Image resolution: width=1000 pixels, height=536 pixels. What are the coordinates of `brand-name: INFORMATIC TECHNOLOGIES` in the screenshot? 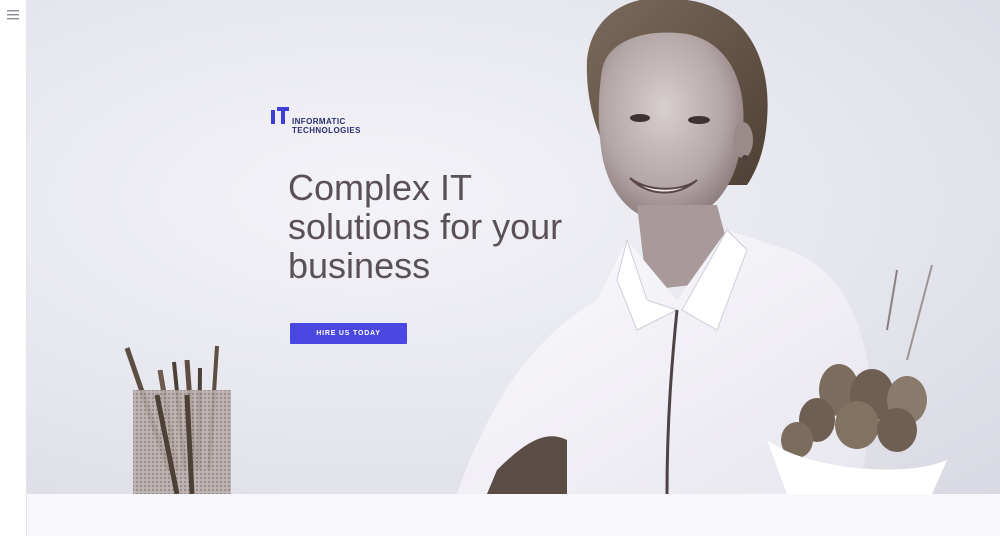 It's located at (326, 126).